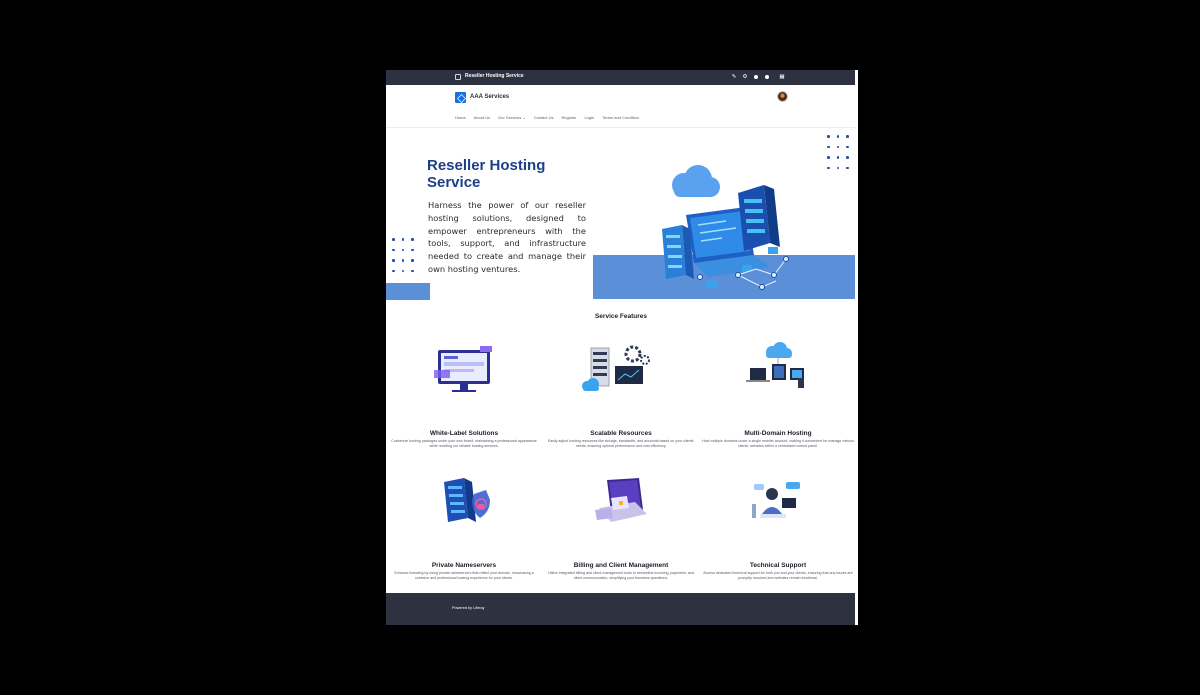 This screenshot has height=695, width=1200. What do you see at coordinates (782, 77) in the screenshot?
I see `grid-icon: ▦` at bounding box center [782, 77].